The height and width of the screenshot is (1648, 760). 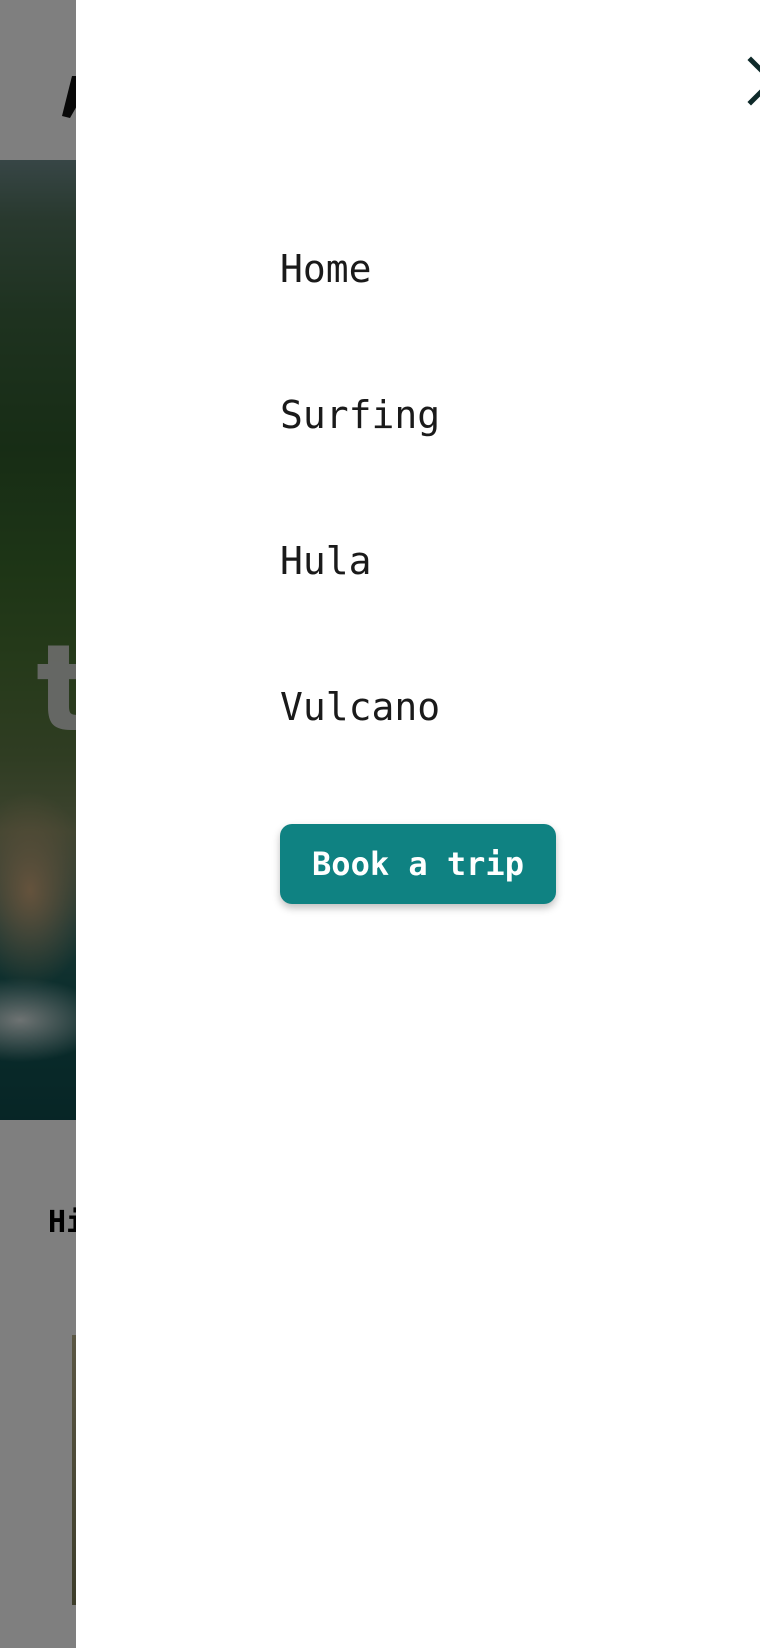 I want to click on close-button, so click(x=746, y=81).